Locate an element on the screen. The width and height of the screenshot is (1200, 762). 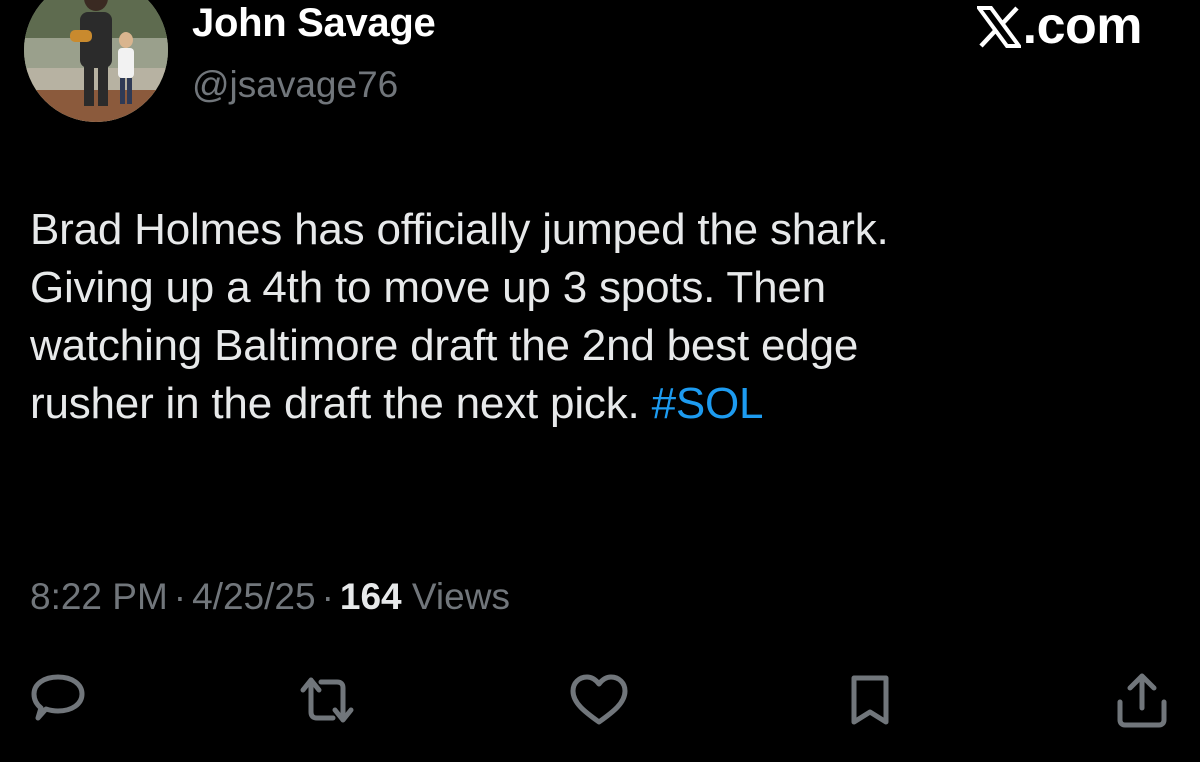
tweet-date: 4/25/25 is located at coordinates (253, 596).